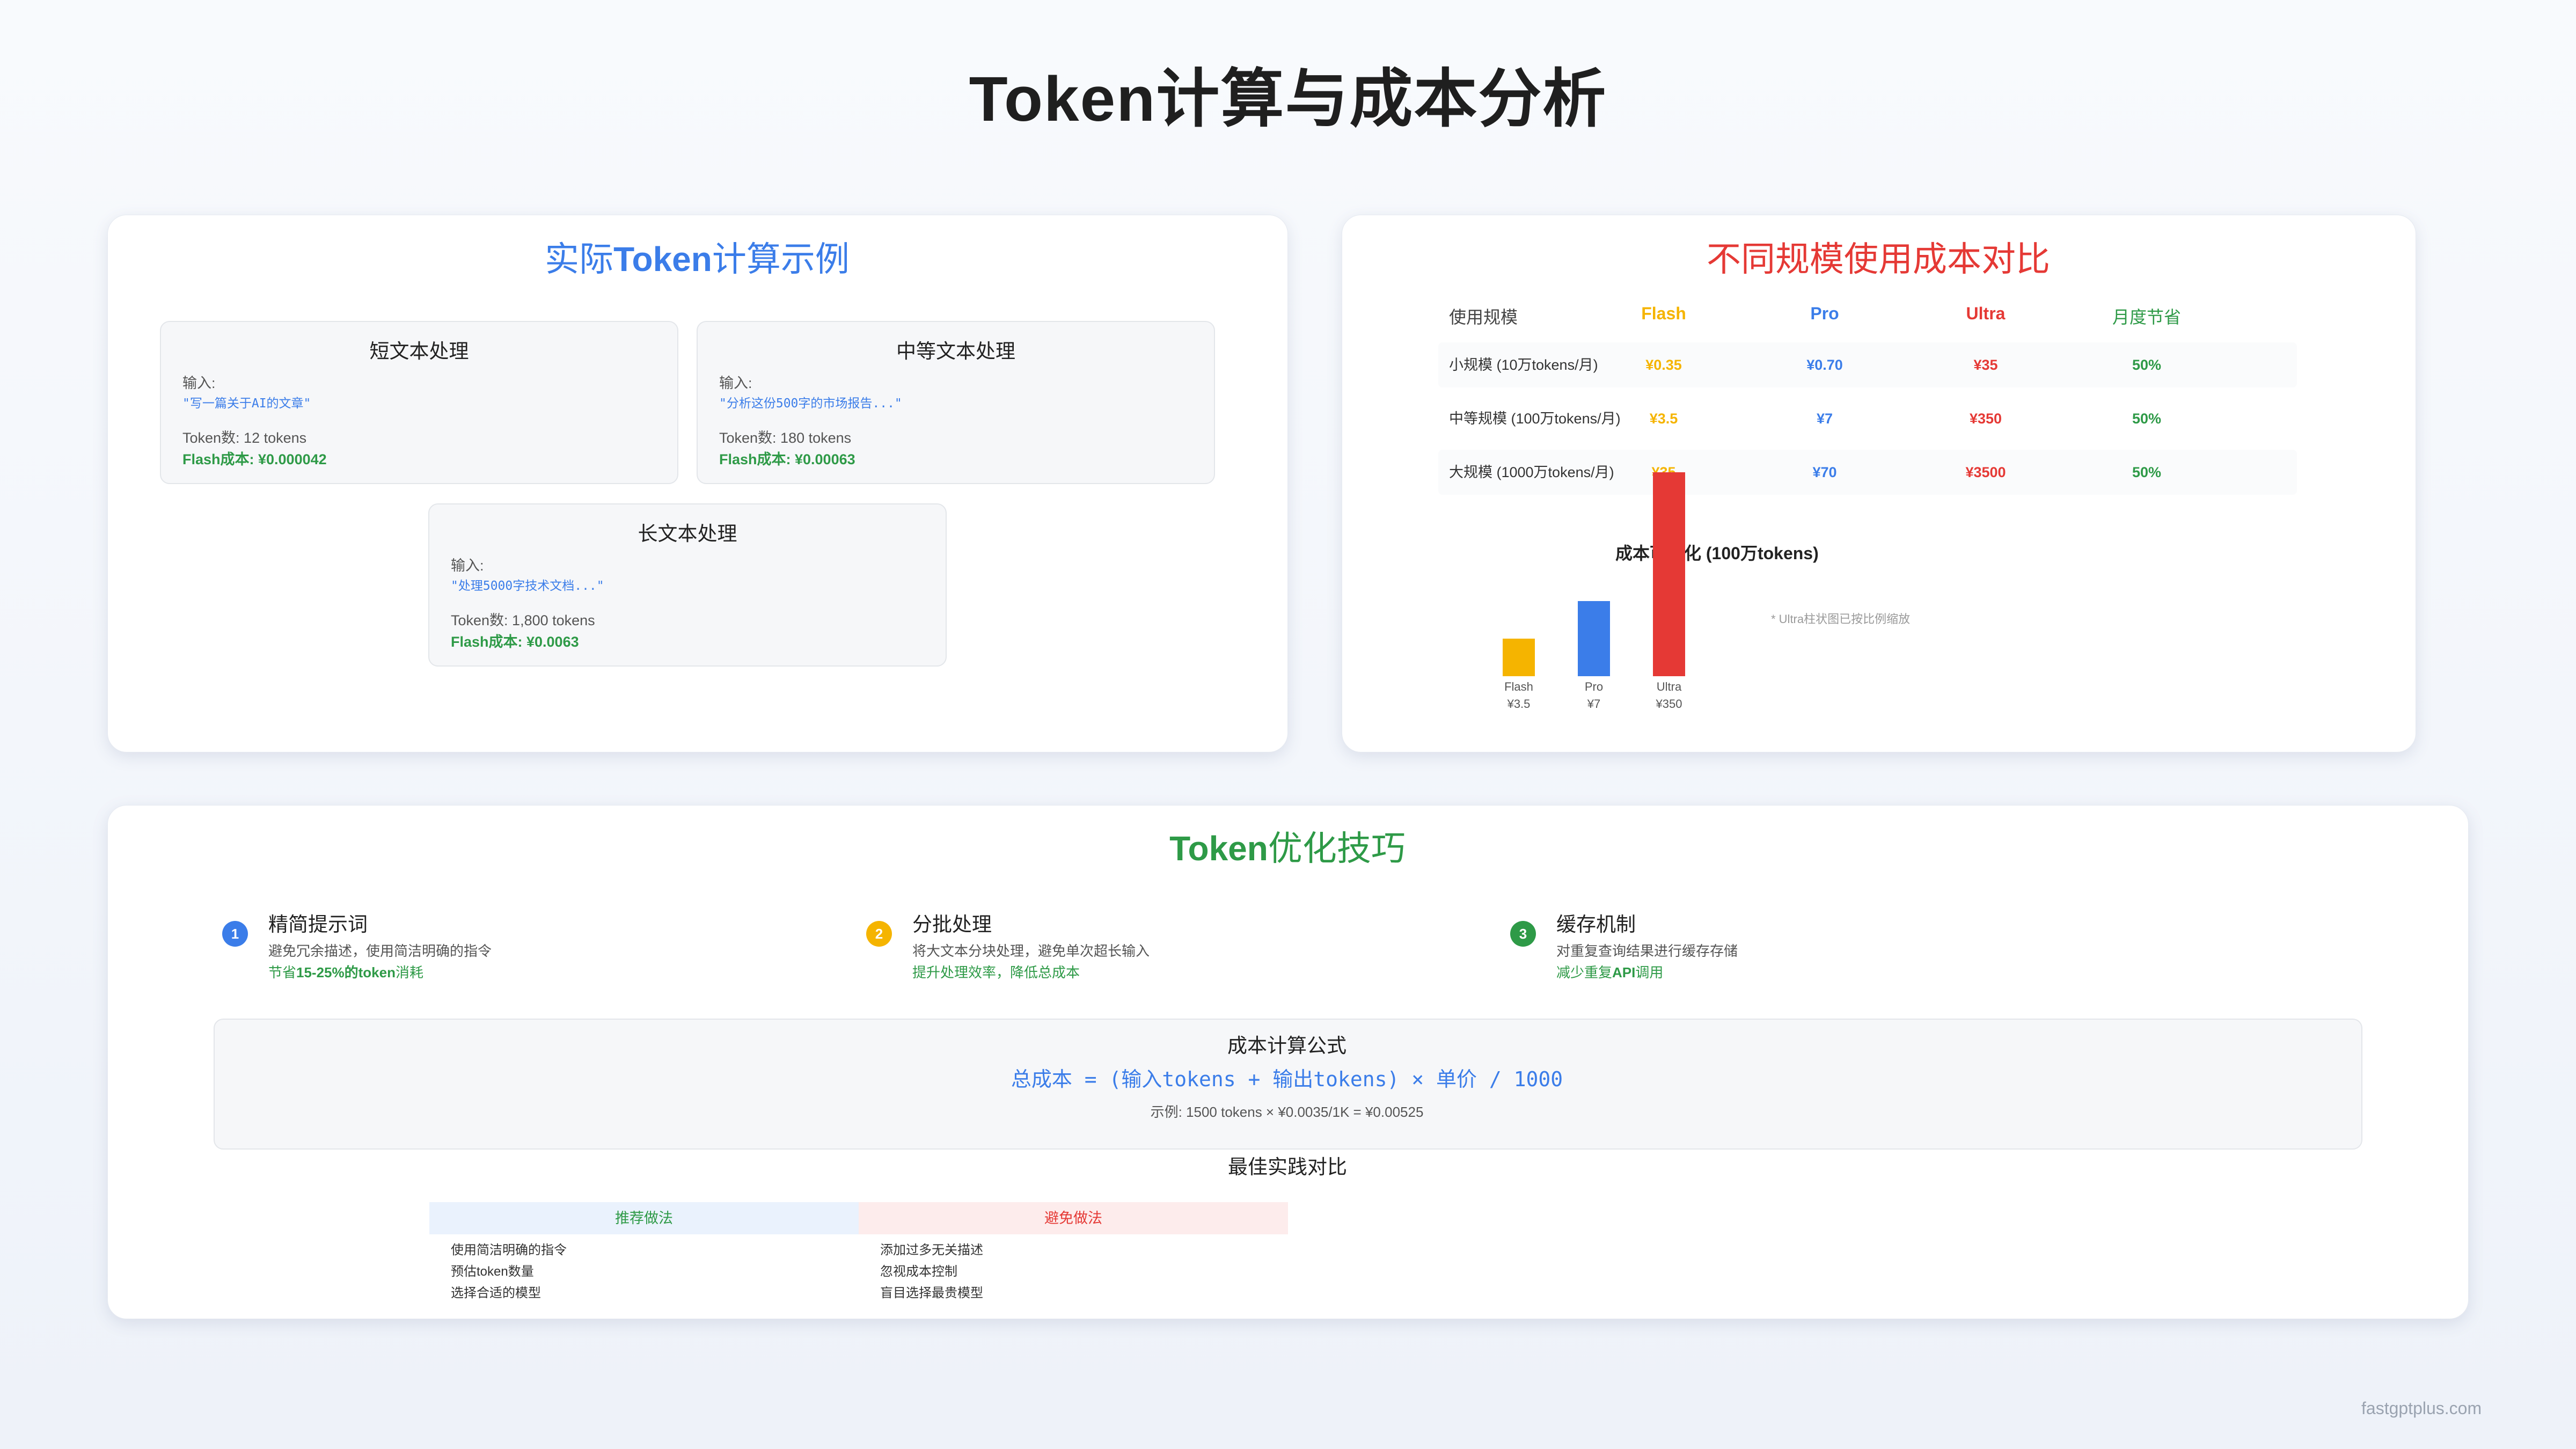 The image size is (2576, 1449). I want to click on tip-desc: 对重复查询结果进行缓存存储, so click(1647, 951).